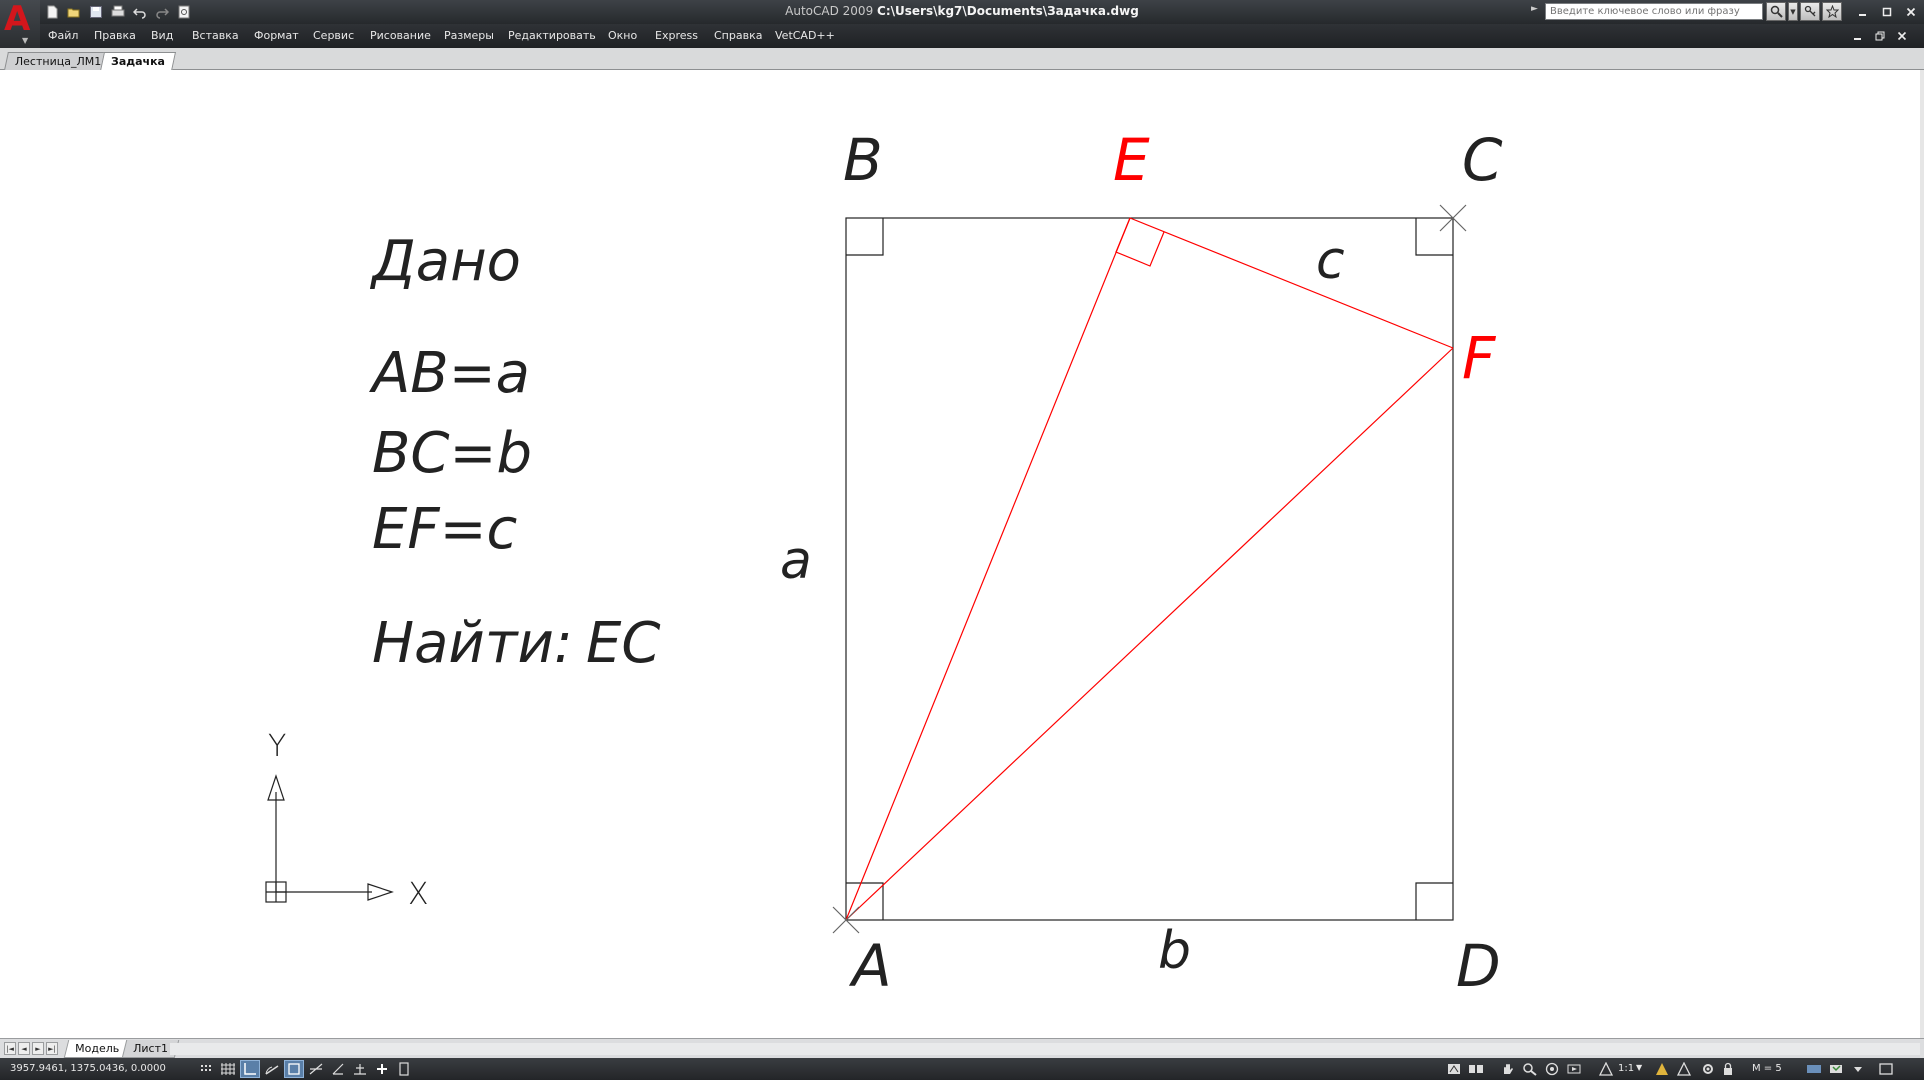 This screenshot has height=1080, width=1924. Describe the element at coordinates (1793, 11) in the screenshot. I see `search-options-button: ▼` at that location.